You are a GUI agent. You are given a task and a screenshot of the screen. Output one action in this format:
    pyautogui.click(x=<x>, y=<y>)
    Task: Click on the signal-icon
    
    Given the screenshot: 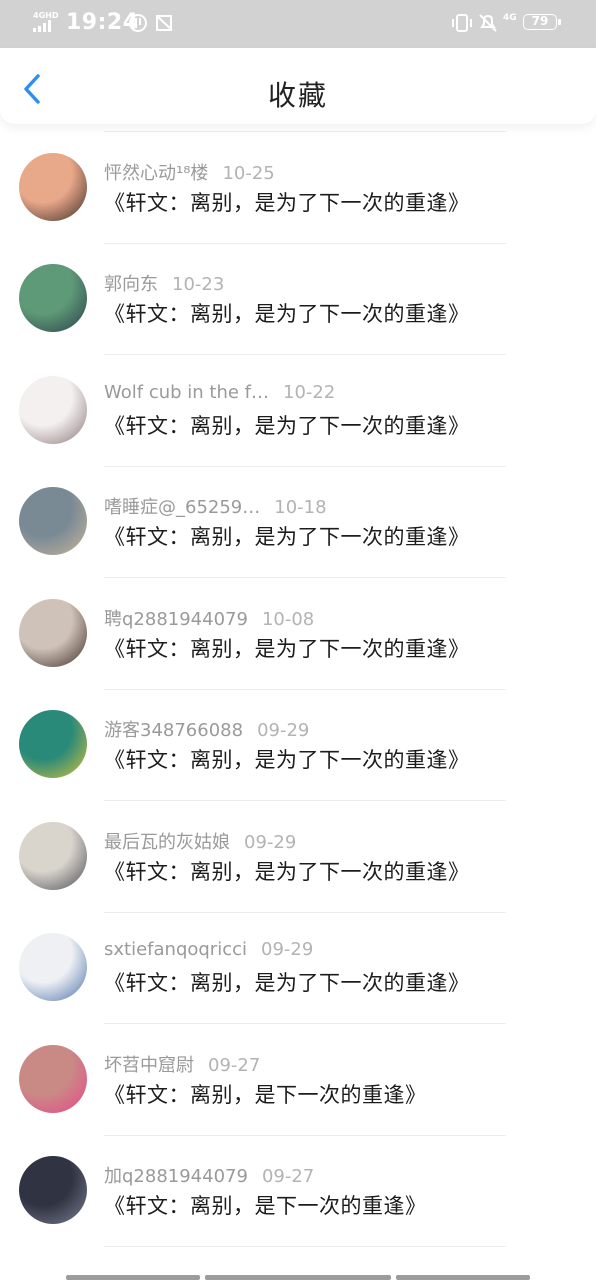 What is the action you would take?
    pyautogui.click(x=42, y=26)
    